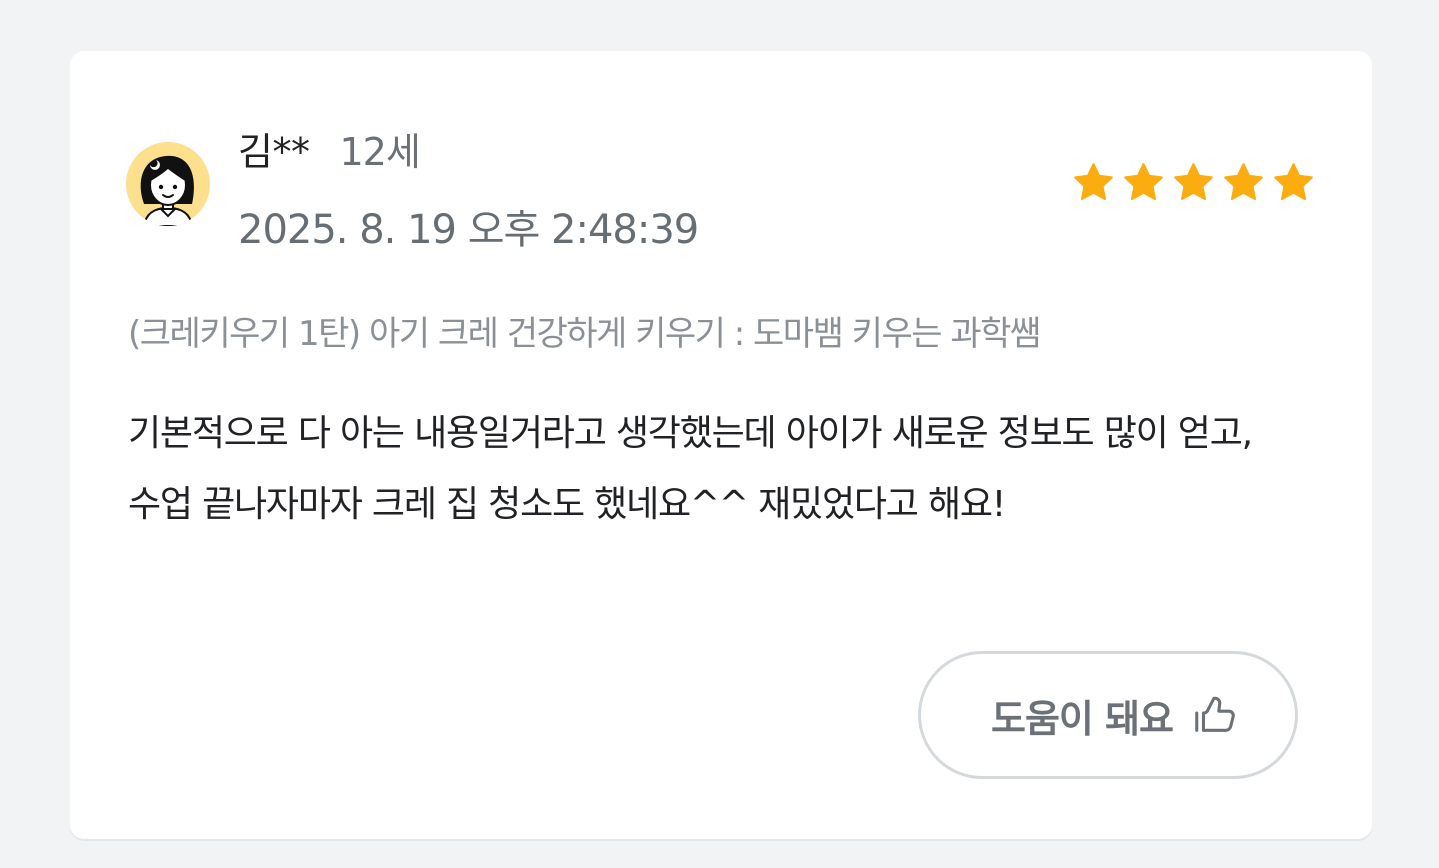 The width and height of the screenshot is (1439, 868). What do you see at coordinates (329, 147) in the screenshot?
I see `author-info: 김** 12세` at bounding box center [329, 147].